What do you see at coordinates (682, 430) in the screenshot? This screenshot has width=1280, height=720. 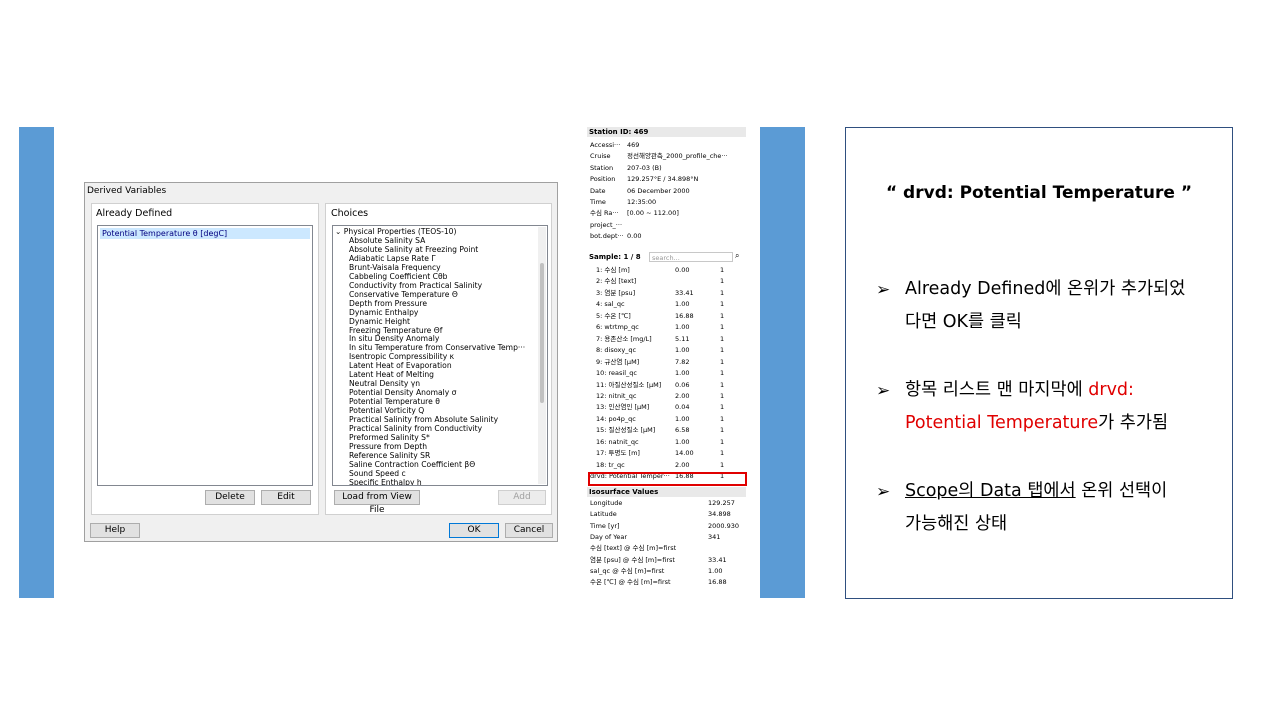 I see `sample-row-value: 6.58` at bounding box center [682, 430].